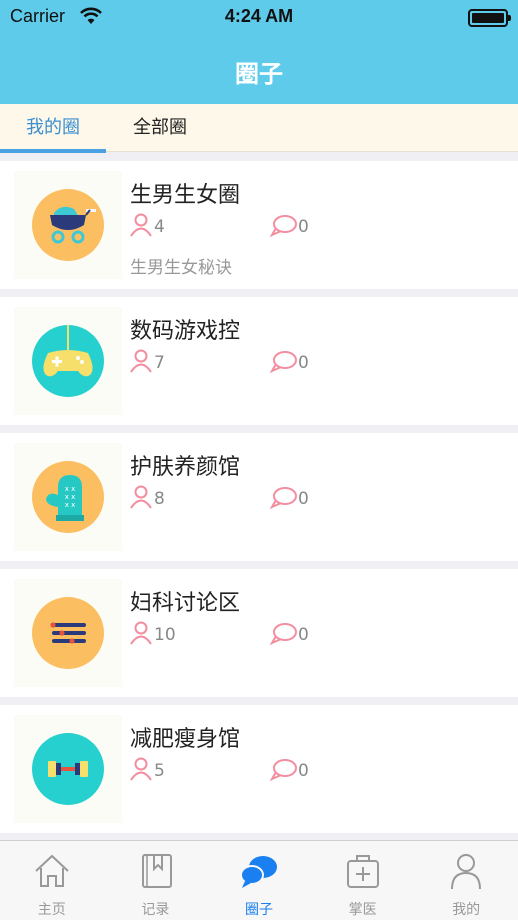  Describe the element at coordinates (52, 870) in the screenshot. I see `home-icon` at that location.